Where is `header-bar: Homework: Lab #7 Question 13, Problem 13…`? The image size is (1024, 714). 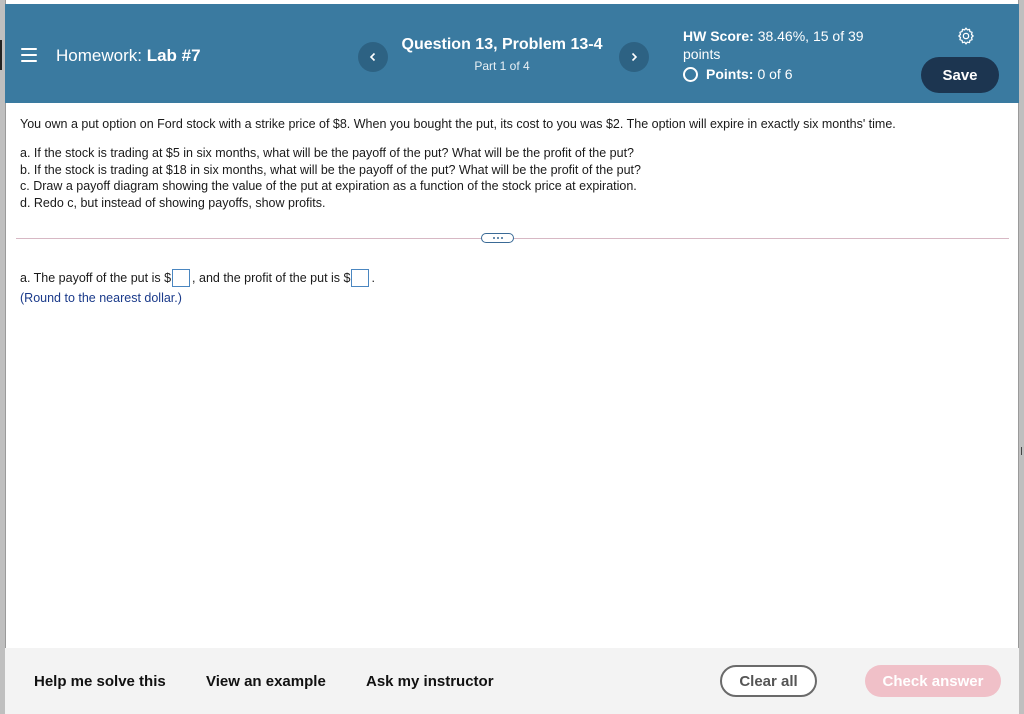 header-bar: Homework: Lab #7 Question 13, Problem 13… is located at coordinates (512, 53).